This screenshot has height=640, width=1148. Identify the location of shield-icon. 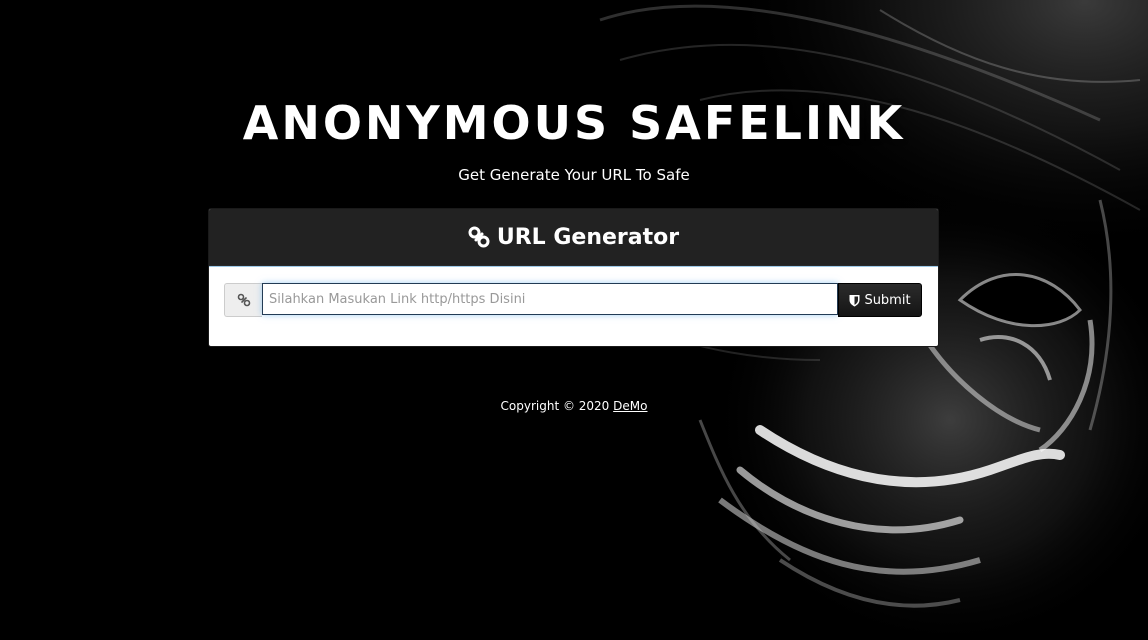
(854, 300).